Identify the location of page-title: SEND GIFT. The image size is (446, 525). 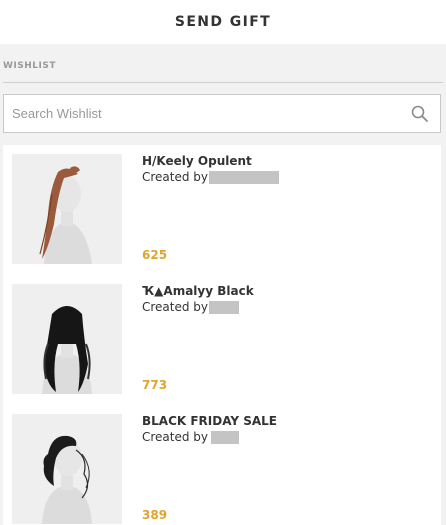
(223, 22).